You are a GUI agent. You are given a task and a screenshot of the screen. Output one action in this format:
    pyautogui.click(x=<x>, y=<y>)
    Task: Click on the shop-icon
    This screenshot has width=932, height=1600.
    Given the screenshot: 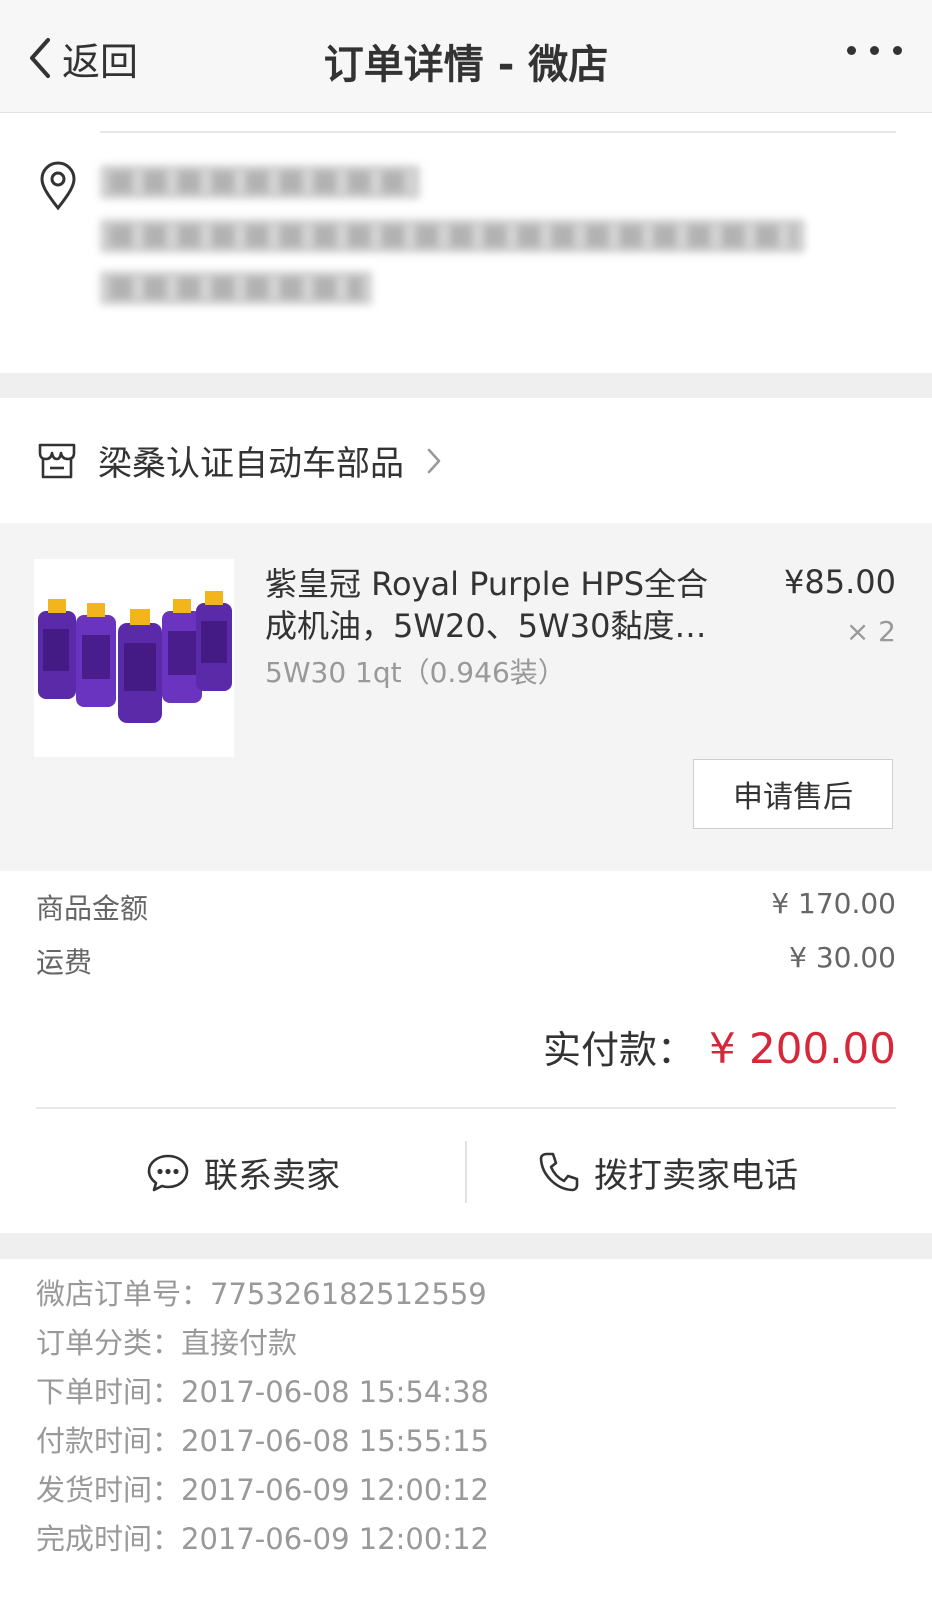 What is the action you would take?
    pyautogui.click(x=57, y=460)
    